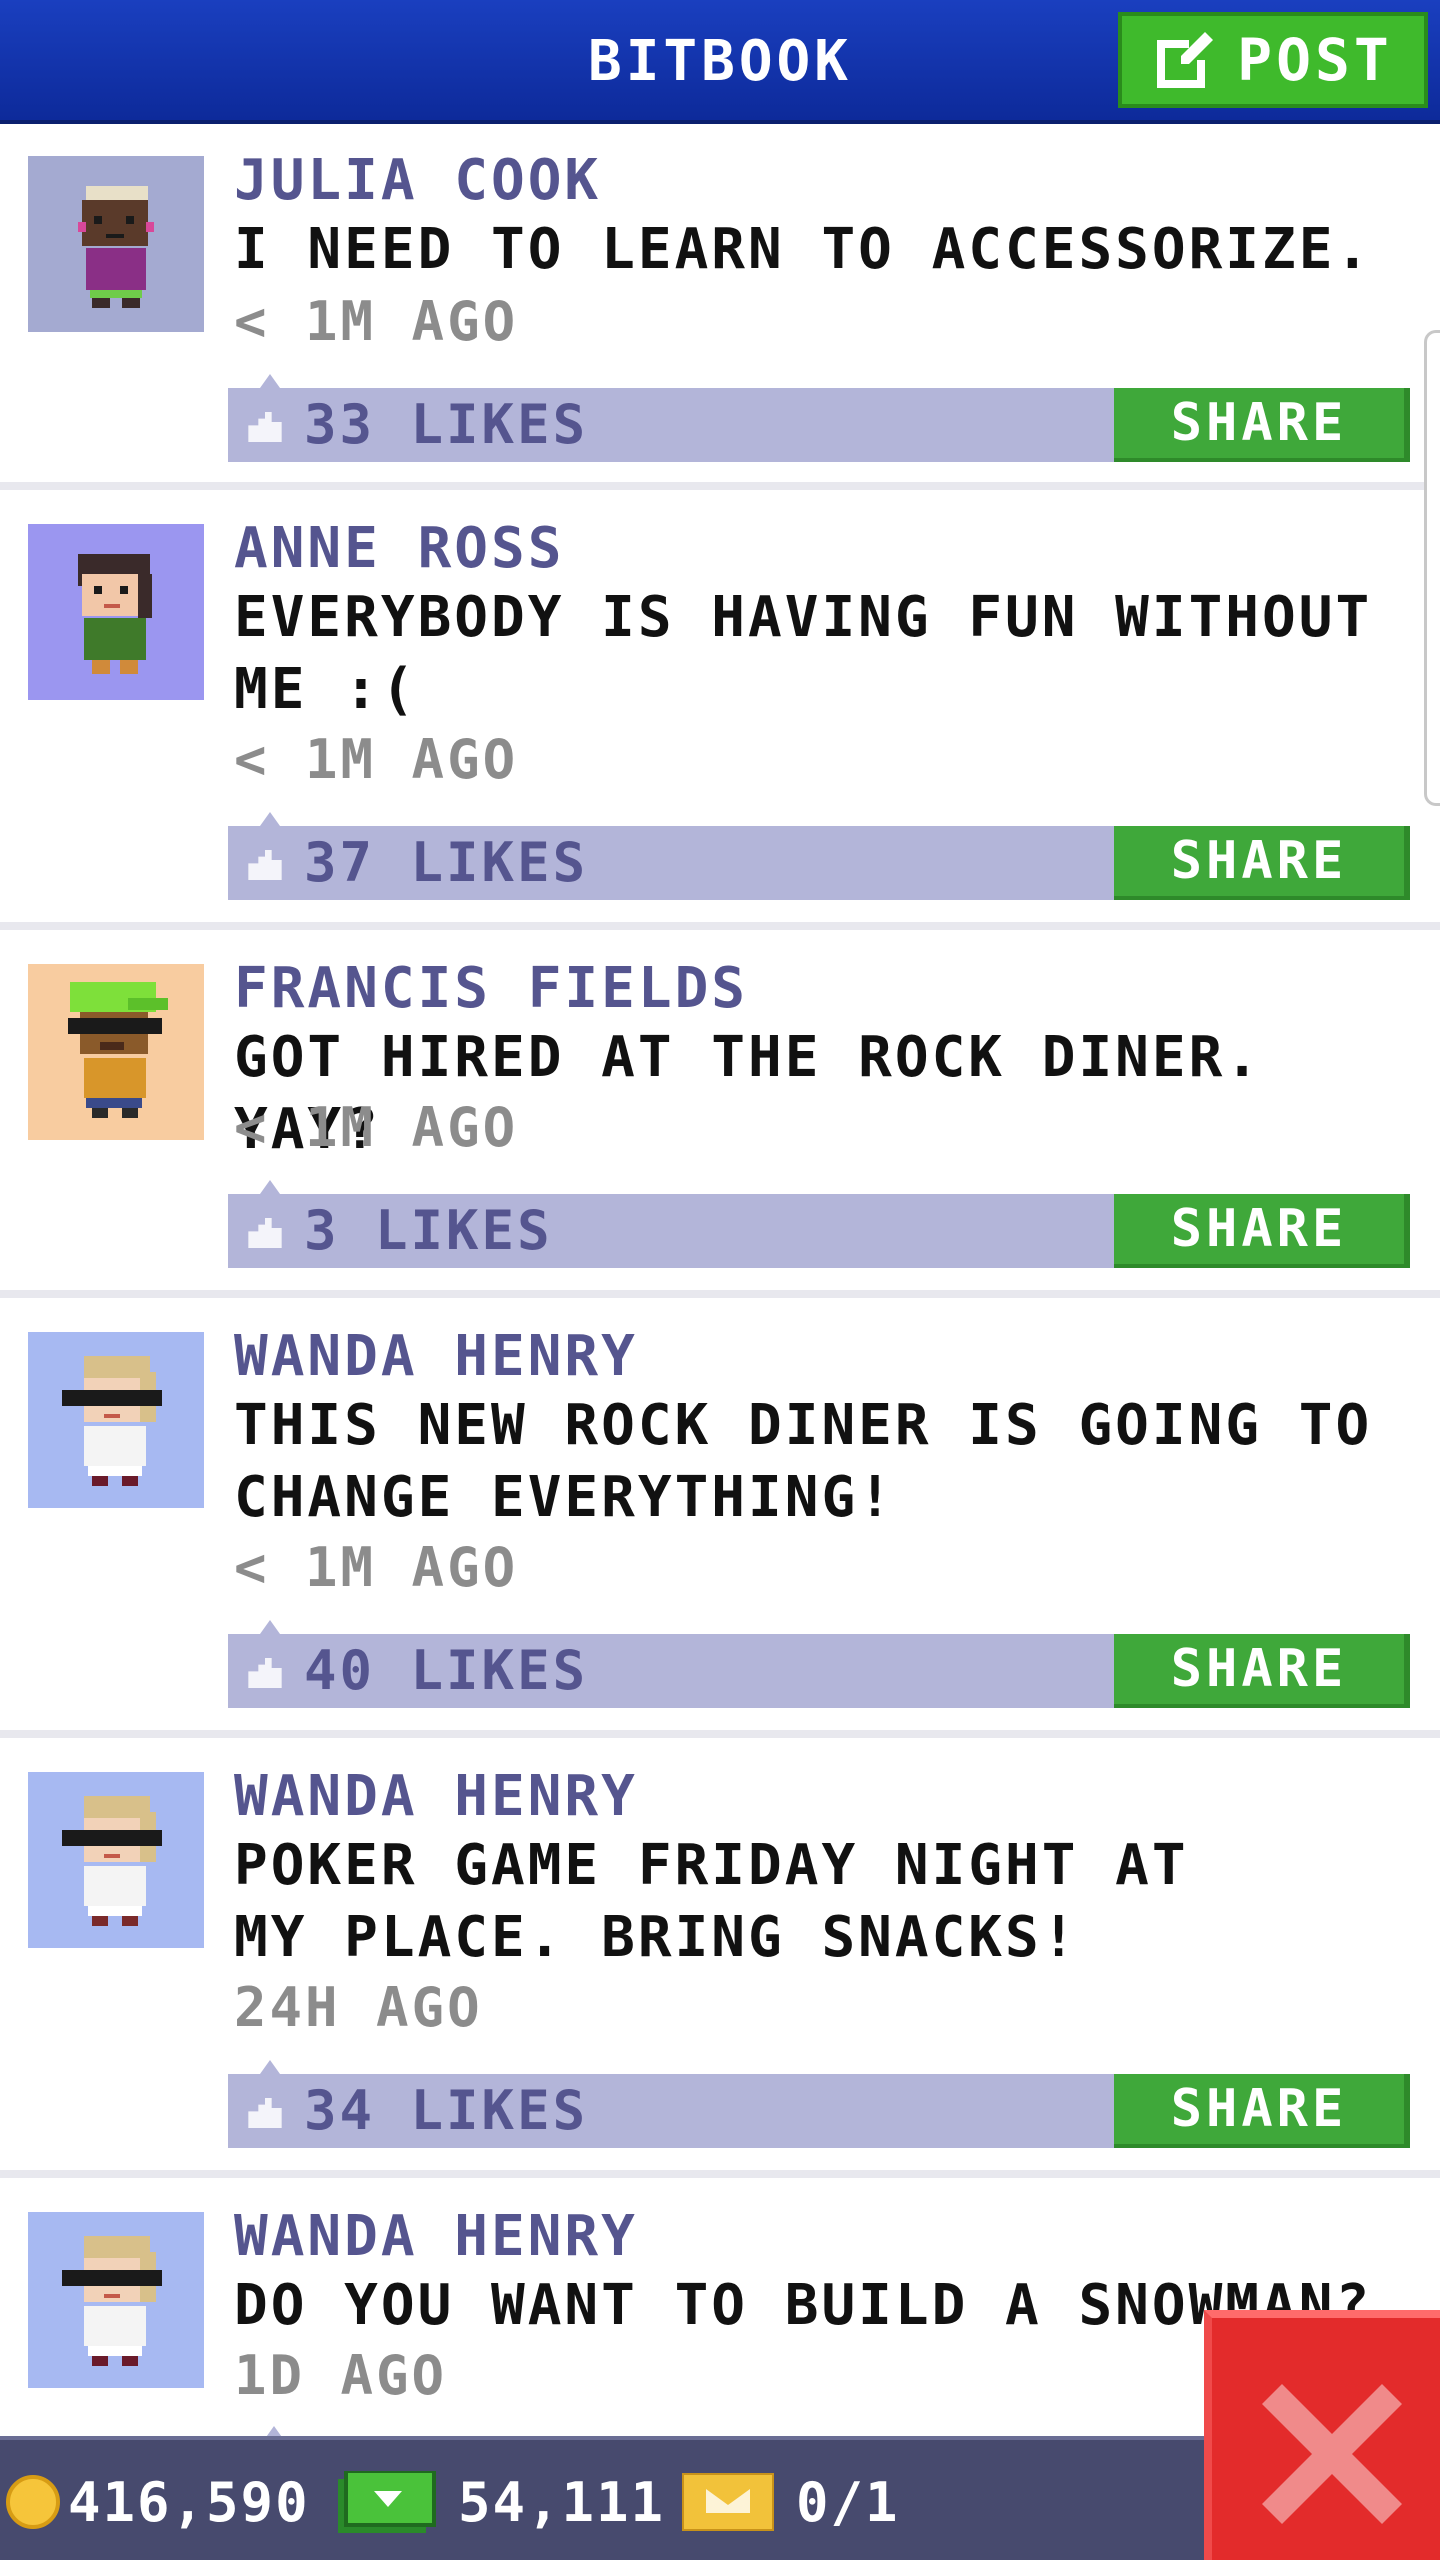 The width and height of the screenshot is (1440, 2560). I want to click on post-timestamp: 24H AGO, so click(358, 2007).